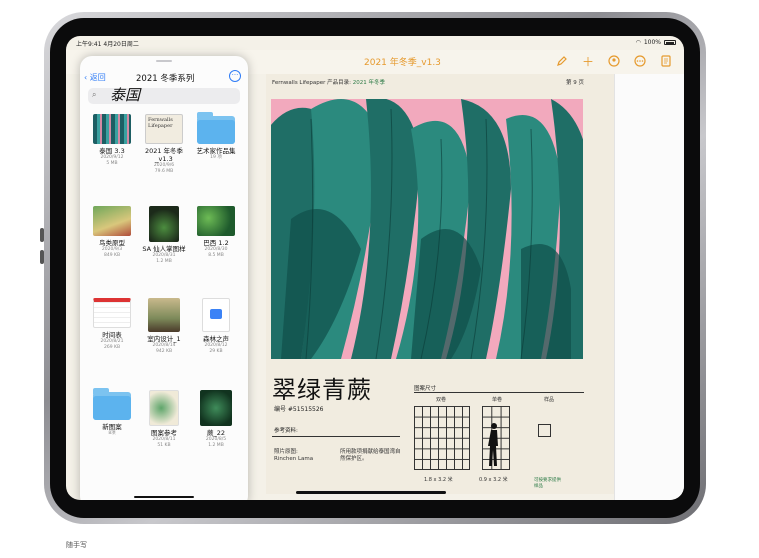 This screenshot has height=558, width=759. What do you see at coordinates (216, 351) in the screenshot?
I see `file-size: 29 KB` at bounding box center [216, 351].